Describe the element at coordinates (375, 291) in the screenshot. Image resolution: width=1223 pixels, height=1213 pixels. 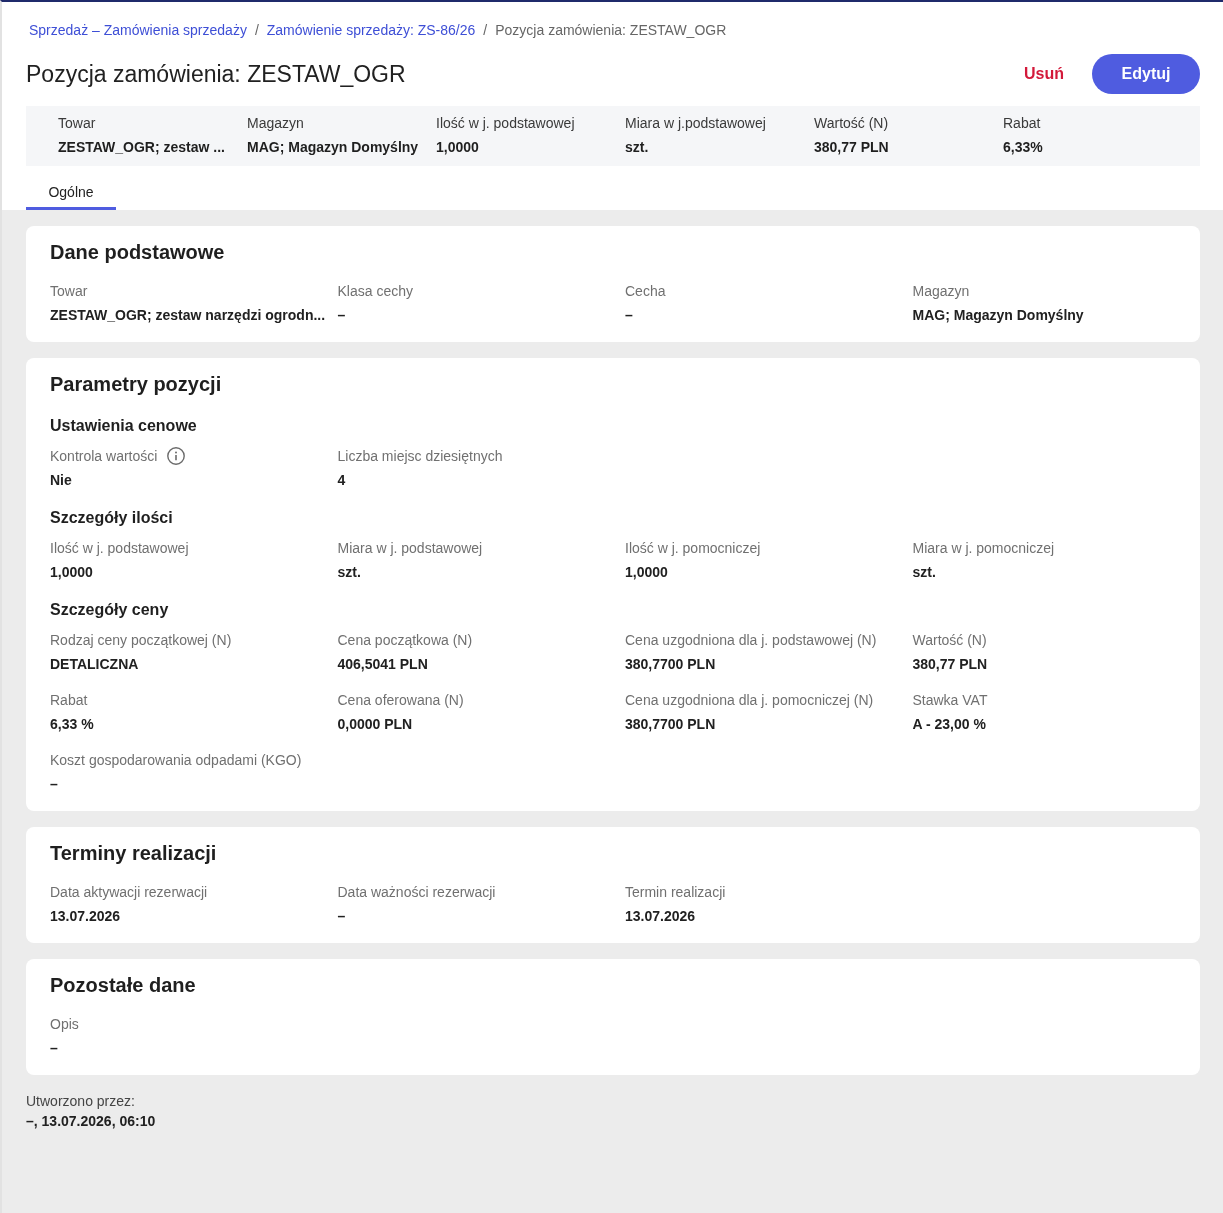
I see `field-label: Klasa cechy` at that location.